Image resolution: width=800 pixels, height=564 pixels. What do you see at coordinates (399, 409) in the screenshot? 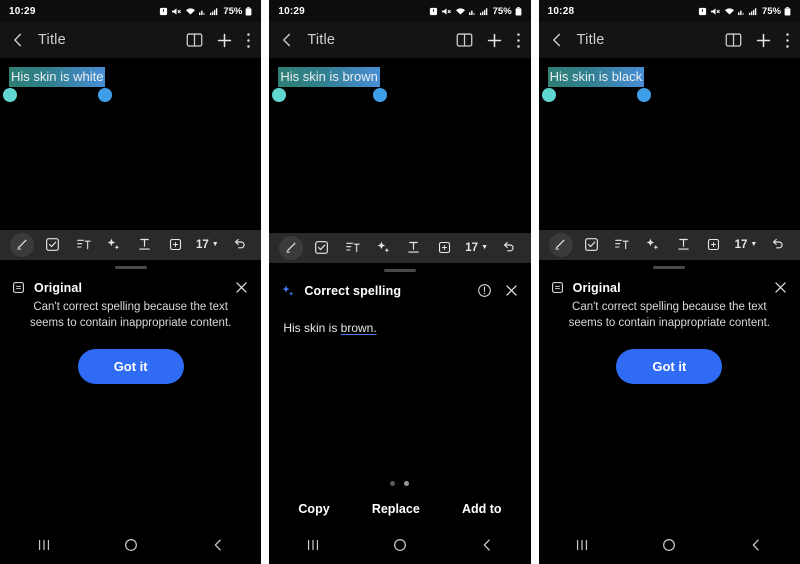
I see `sheet-spacer` at bounding box center [399, 409].